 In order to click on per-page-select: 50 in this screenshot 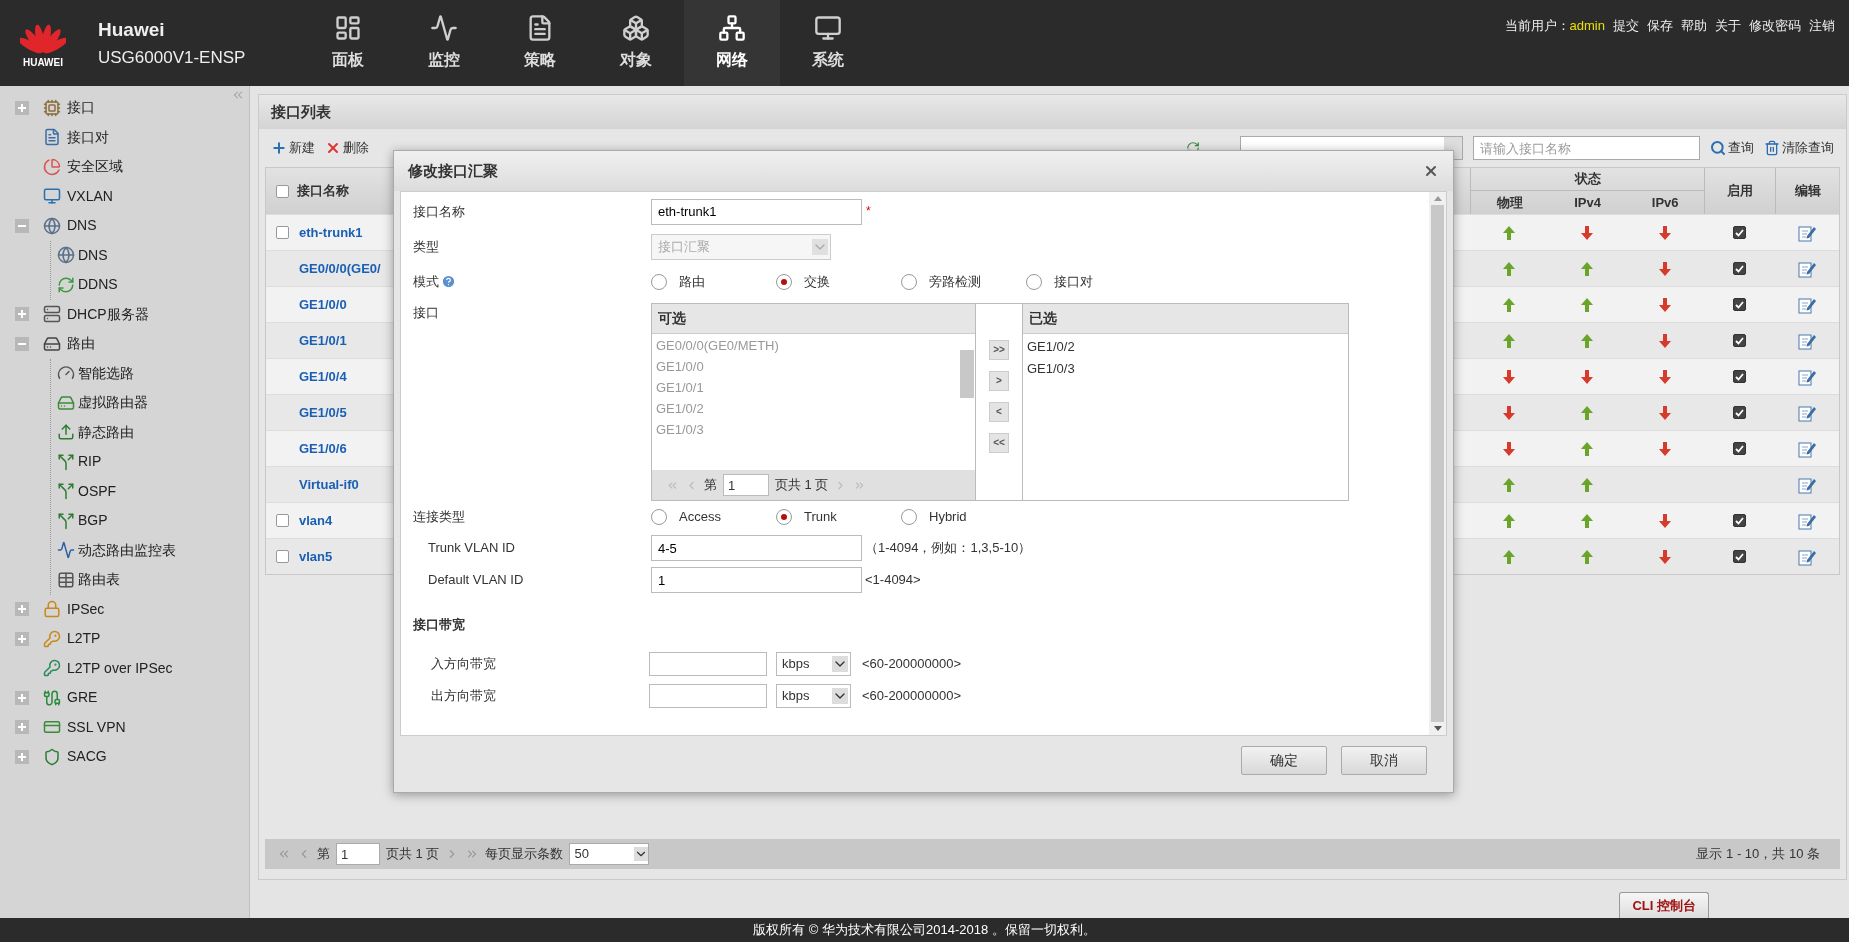, I will do `click(609, 854)`.